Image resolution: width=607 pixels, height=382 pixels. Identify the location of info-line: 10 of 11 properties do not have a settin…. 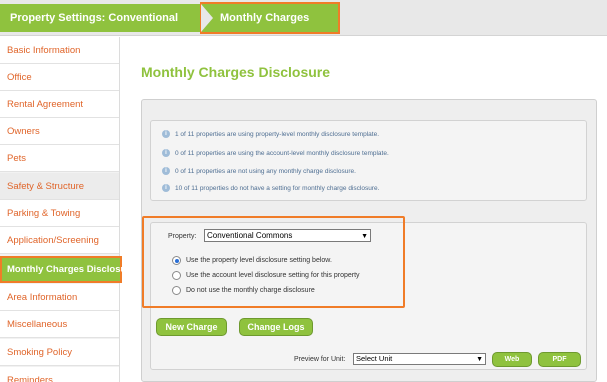
(277, 188).